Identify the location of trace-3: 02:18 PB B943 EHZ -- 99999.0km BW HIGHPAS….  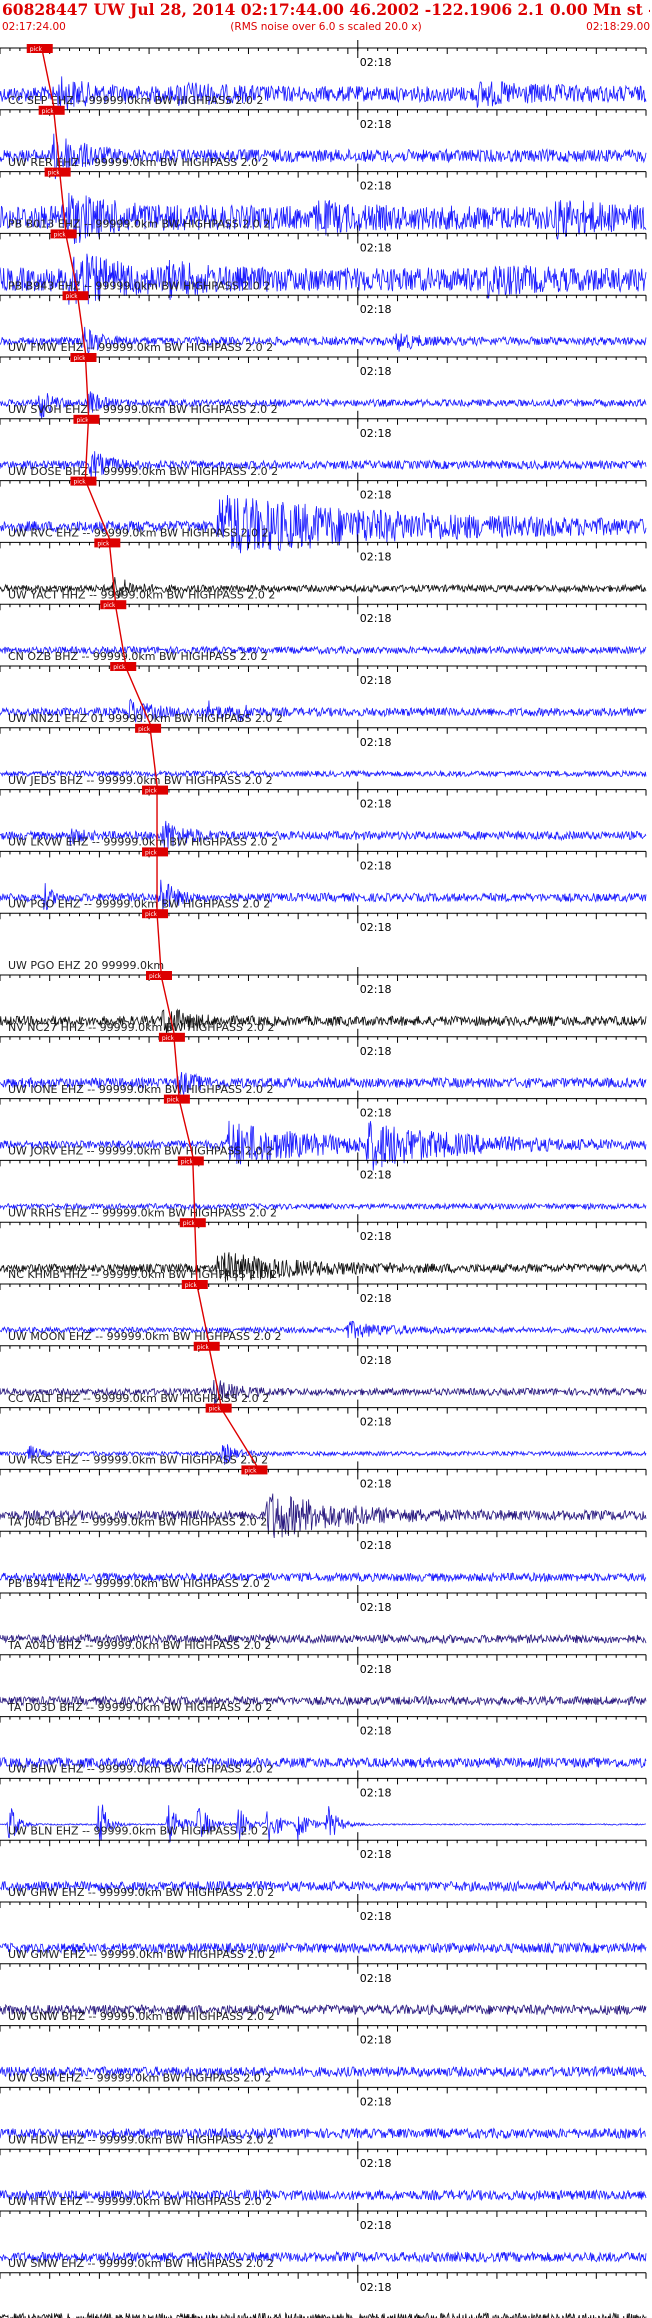
(323, 265).